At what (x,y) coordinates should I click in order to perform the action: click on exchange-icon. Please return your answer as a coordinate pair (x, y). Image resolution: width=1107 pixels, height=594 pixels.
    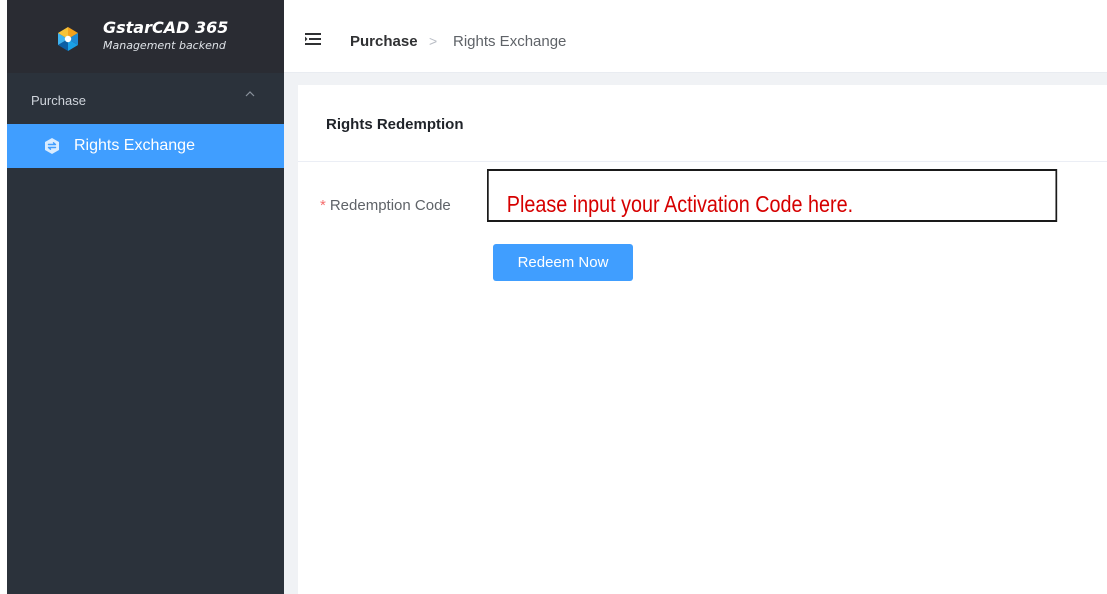
    Looking at the image, I should click on (52, 146).